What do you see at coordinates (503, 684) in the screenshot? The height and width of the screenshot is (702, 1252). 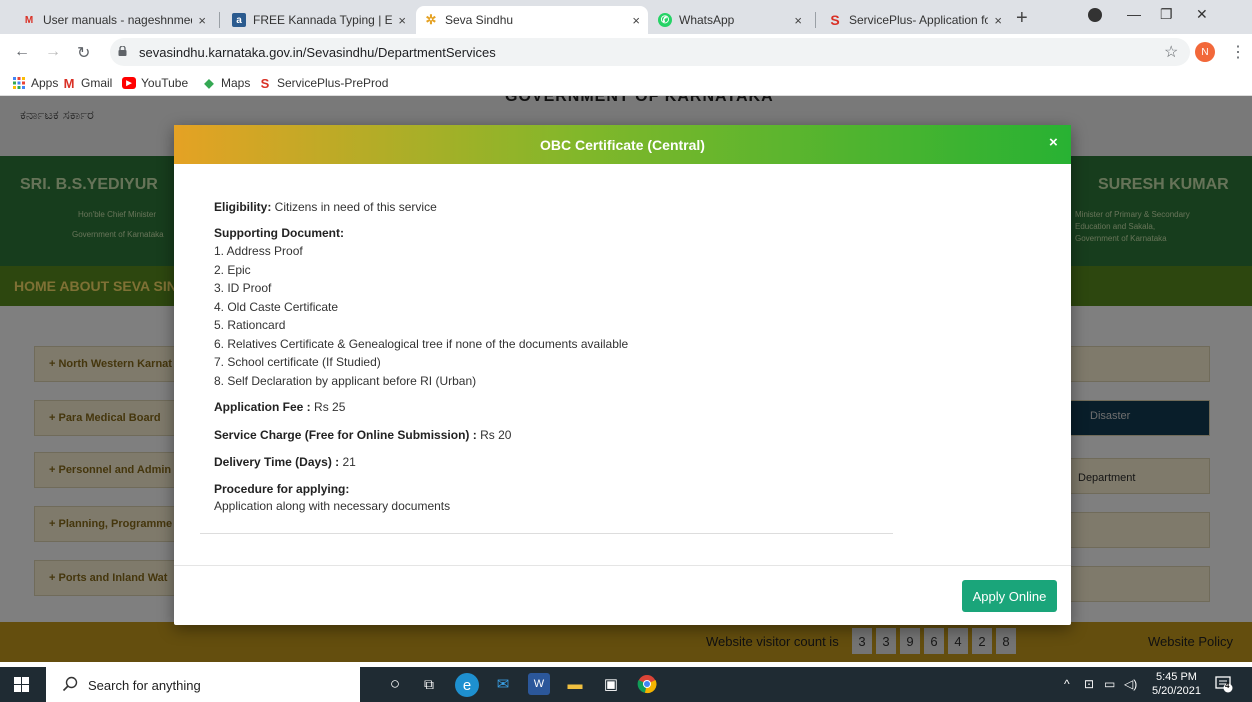 I see `mail-icon: ✉` at bounding box center [503, 684].